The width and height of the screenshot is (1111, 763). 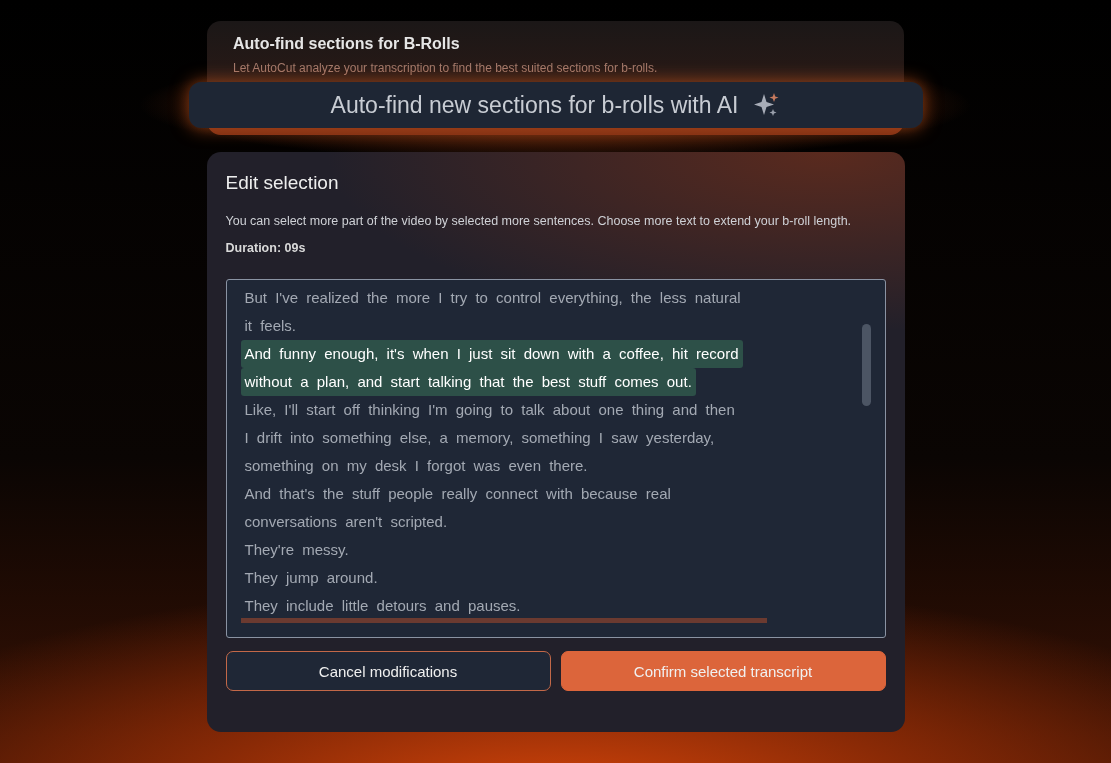 What do you see at coordinates (479, 438) in the screenshot?
I see `transcript-line: I drift into something else, a memory, something I saw yesterday,` at bounding box center [479, 438].